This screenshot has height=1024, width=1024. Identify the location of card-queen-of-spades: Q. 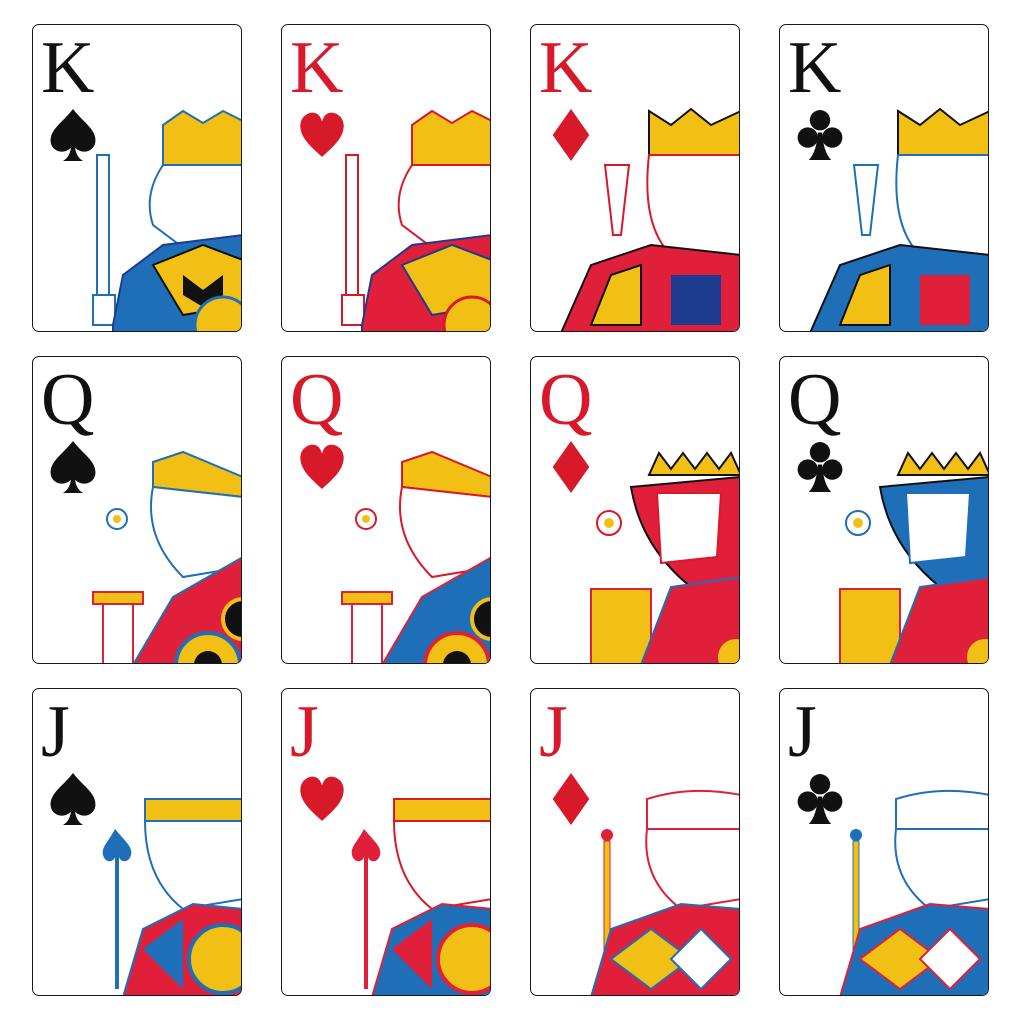
(137, 510).